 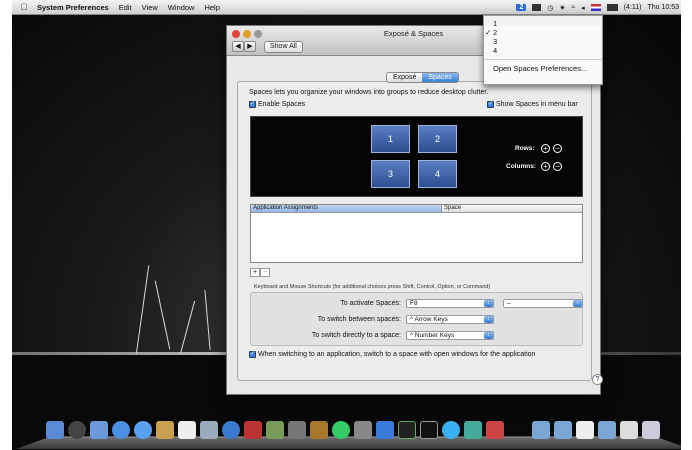 I want to click on back-button: ◀, so click(x=238, y=46).